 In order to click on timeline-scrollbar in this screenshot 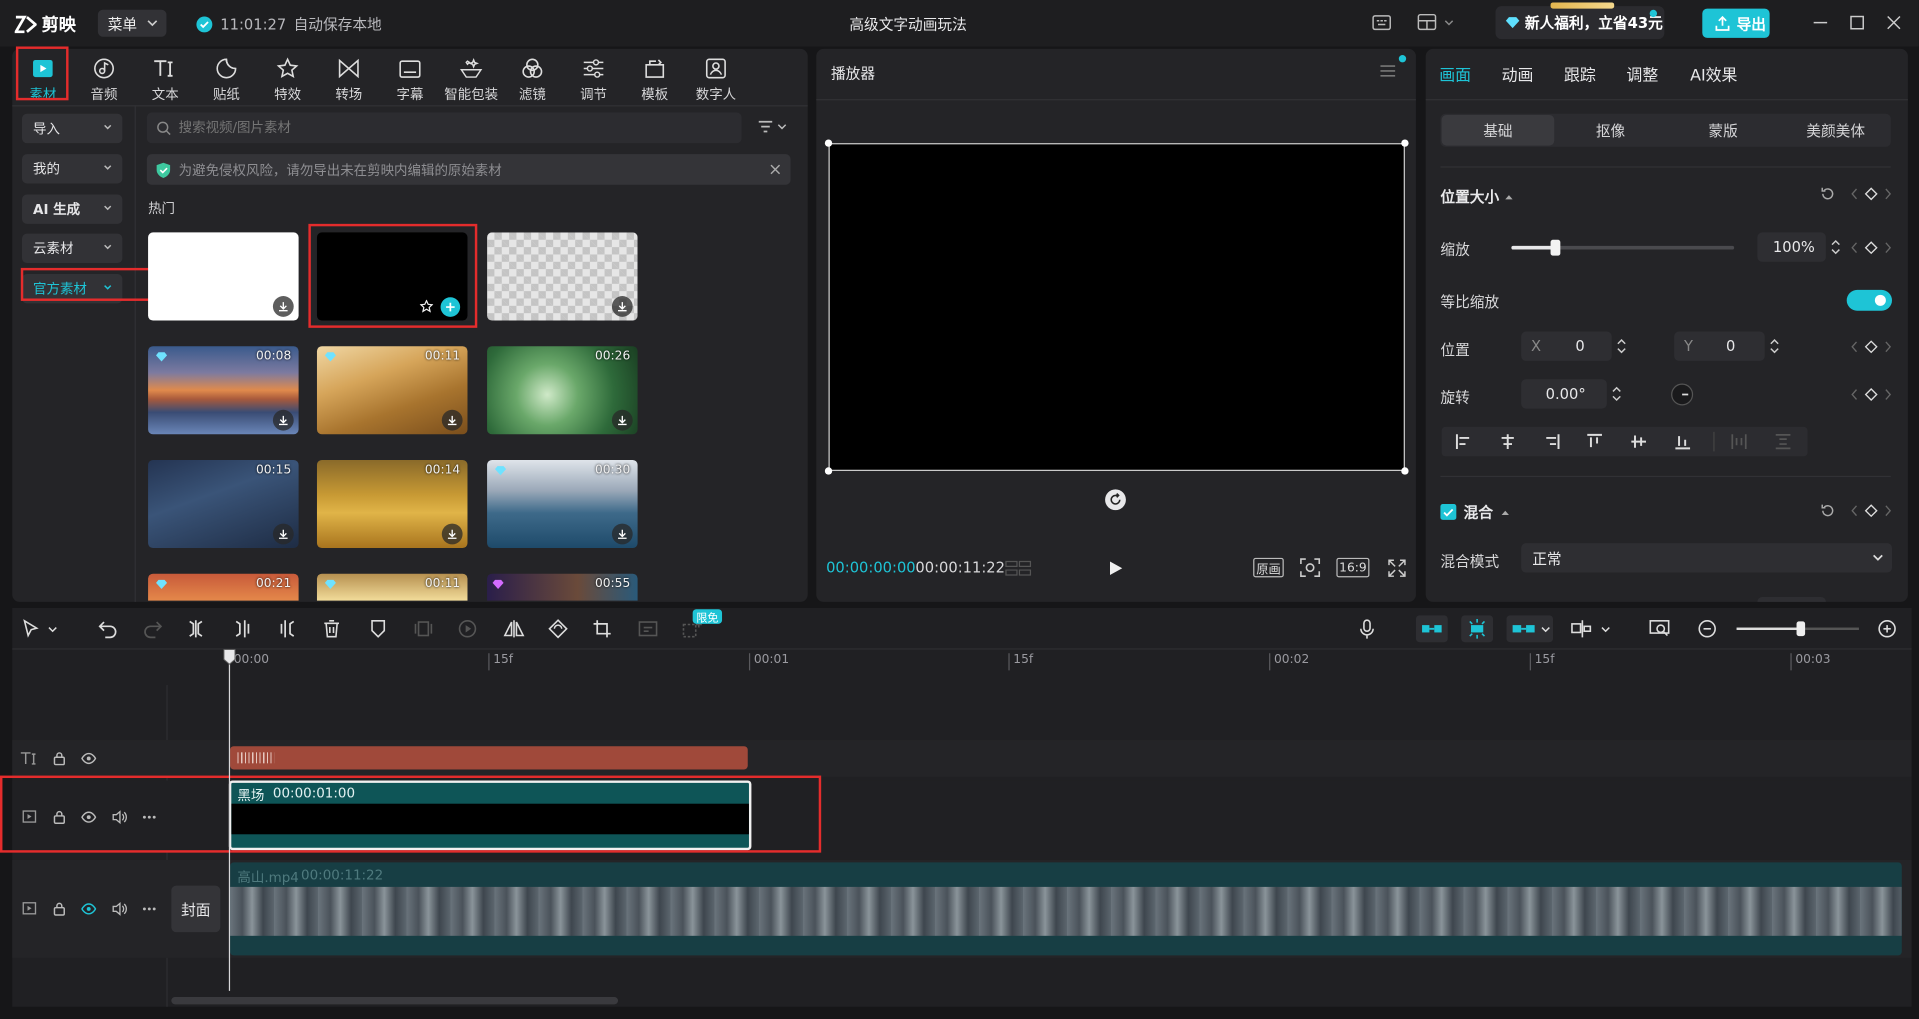, I will do `click(395, 1000)`.